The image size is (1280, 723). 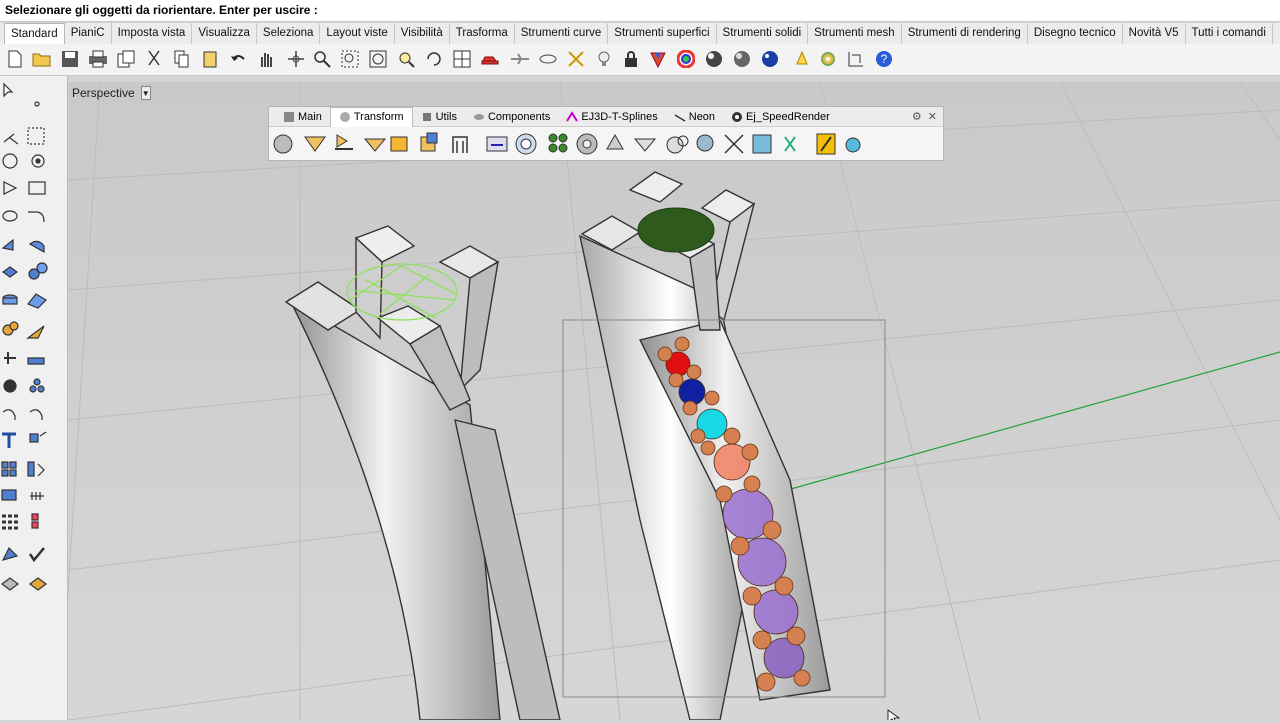 I want to click on options-gear-icon, so click(x=828, y=59).